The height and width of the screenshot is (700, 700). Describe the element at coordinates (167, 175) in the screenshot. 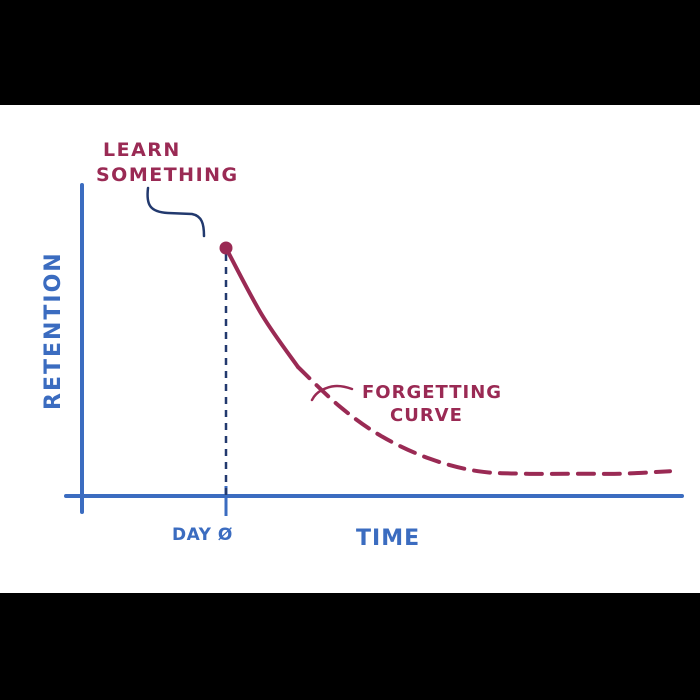

I see `learn-label-line2: SOMETHING` at that location.